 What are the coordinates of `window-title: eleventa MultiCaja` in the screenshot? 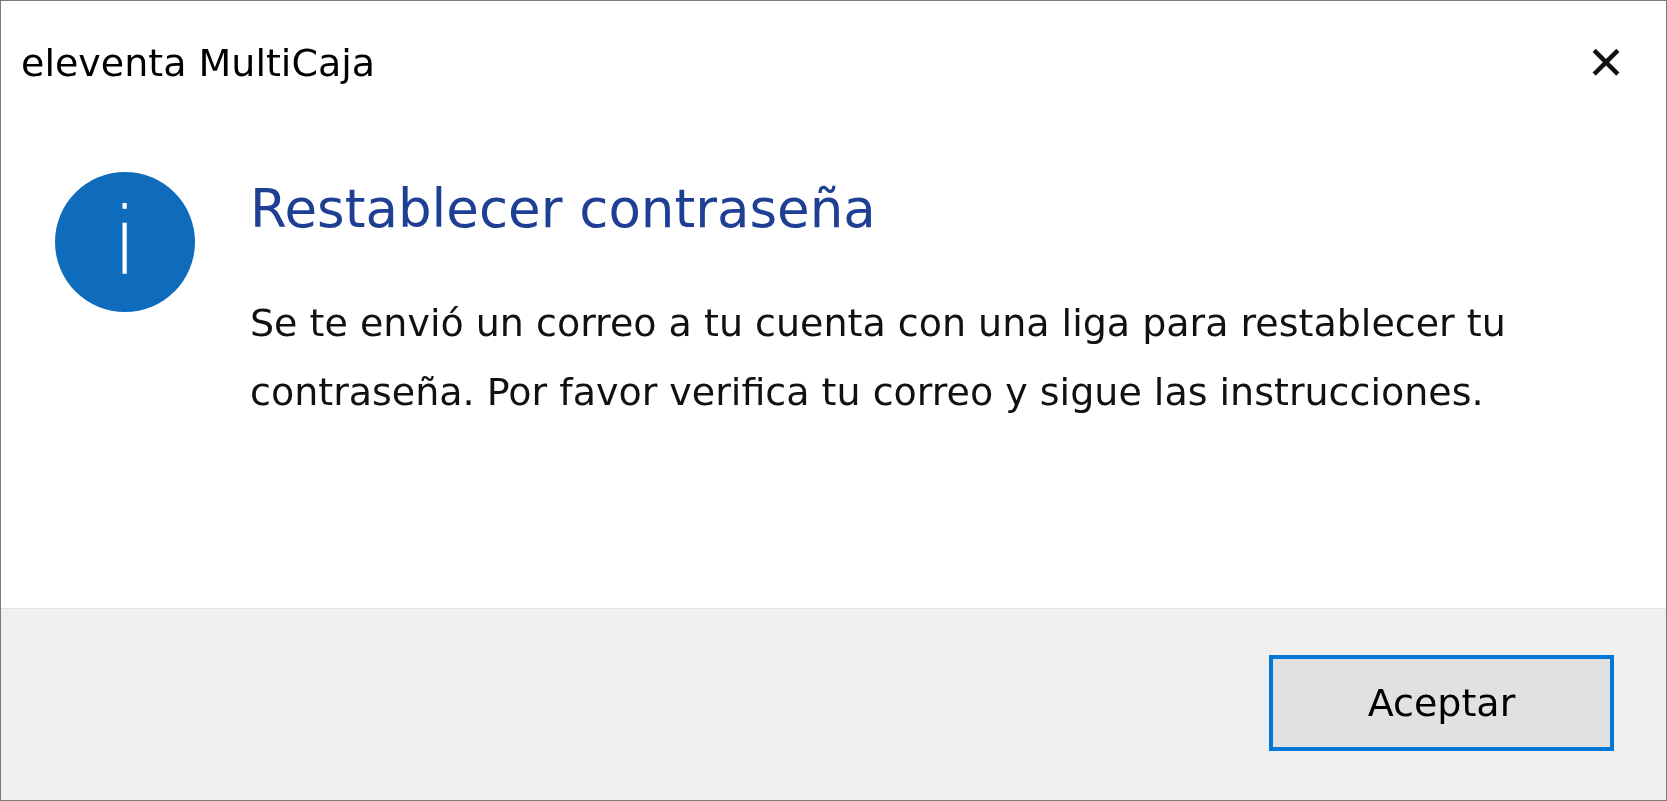 It's located at (198, 62).